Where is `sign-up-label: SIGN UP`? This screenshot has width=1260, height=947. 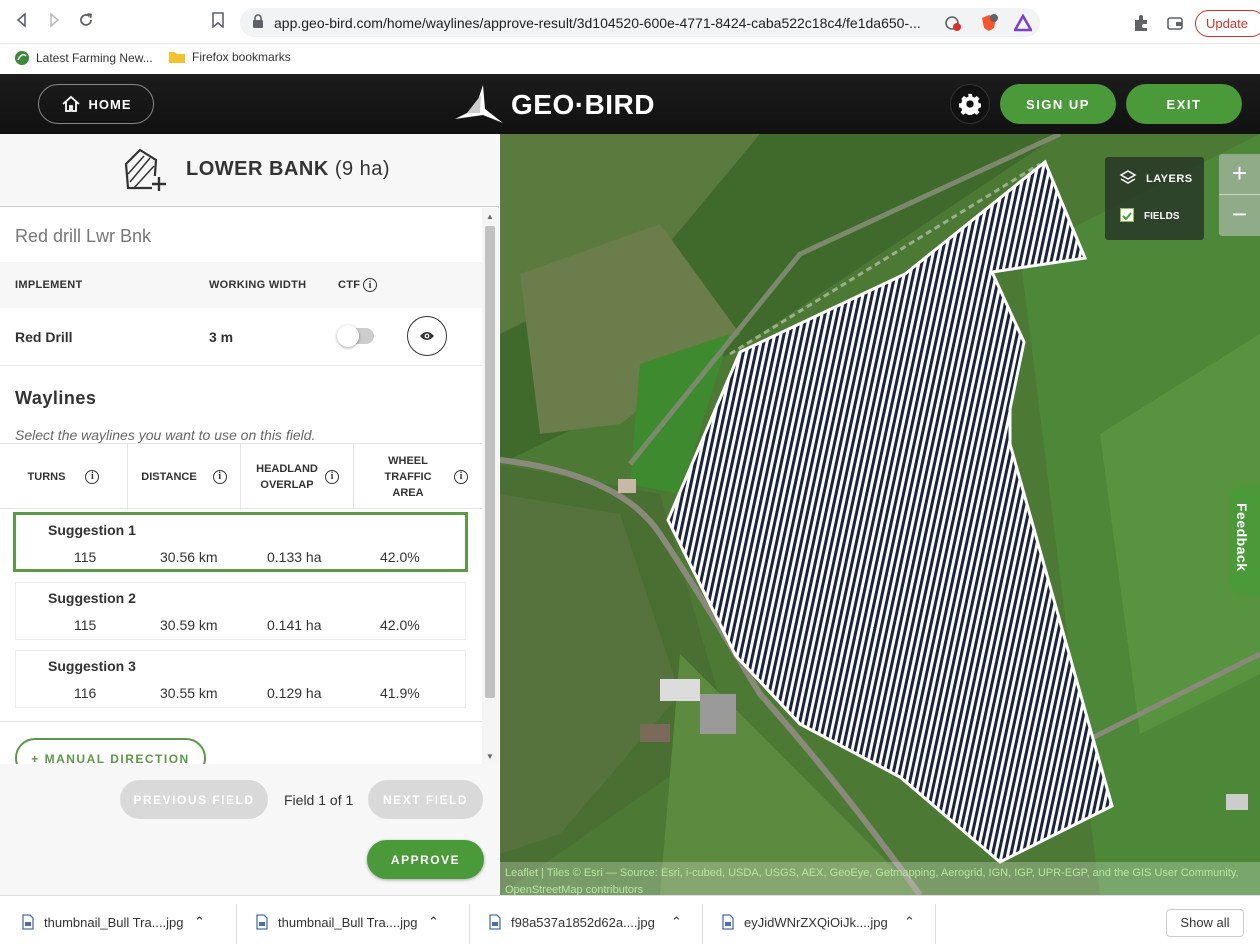
sign-up-label: SIGN UP is located at coordinates (1058, 104).